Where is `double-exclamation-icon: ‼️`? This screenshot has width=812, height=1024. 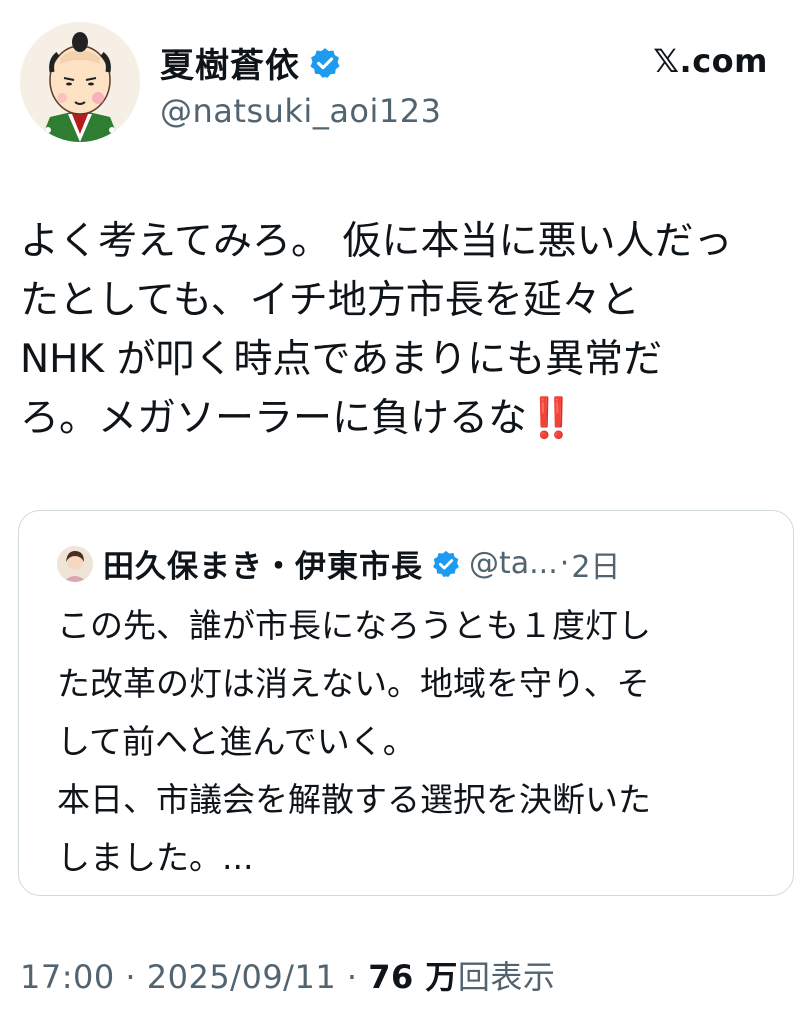 double-exclamation-icon: ‼️ is located at coordinates (551, 418).